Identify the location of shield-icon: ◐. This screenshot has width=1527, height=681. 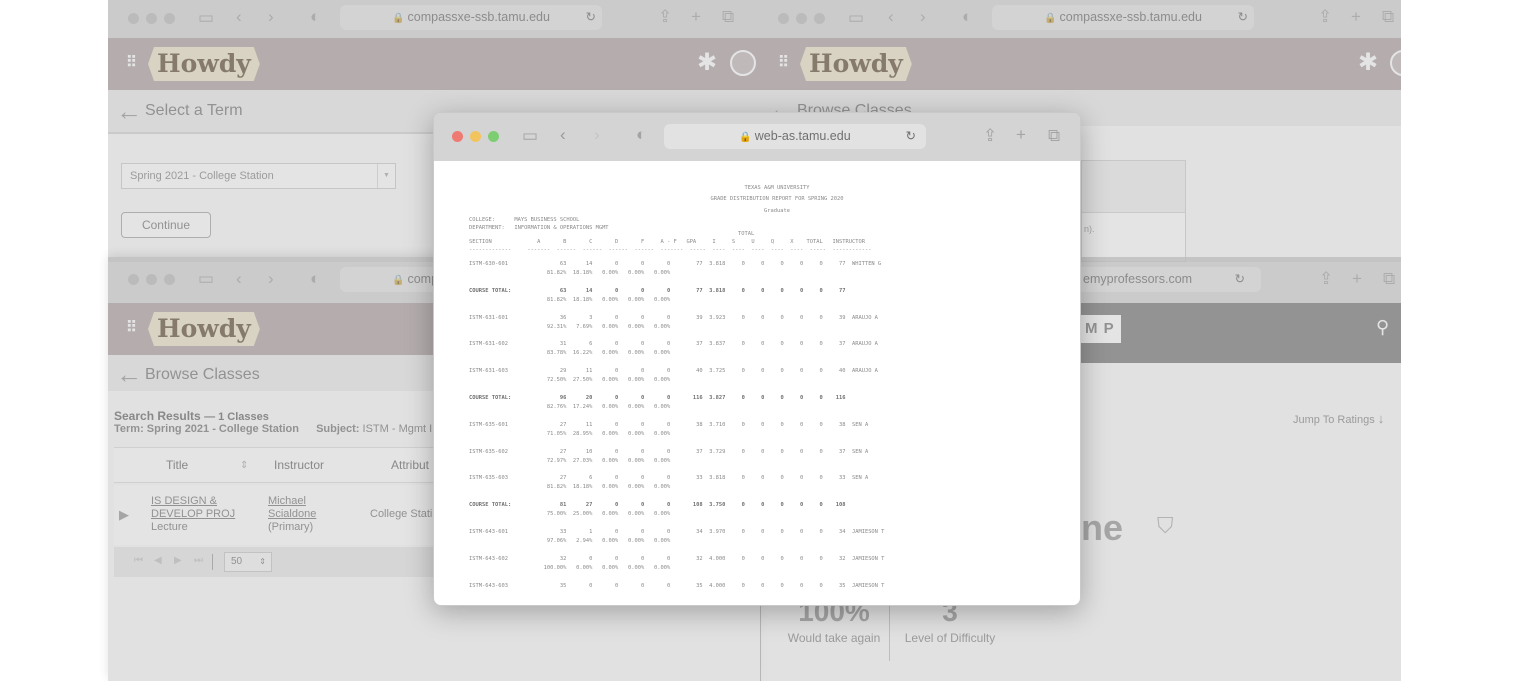
(641, 134).